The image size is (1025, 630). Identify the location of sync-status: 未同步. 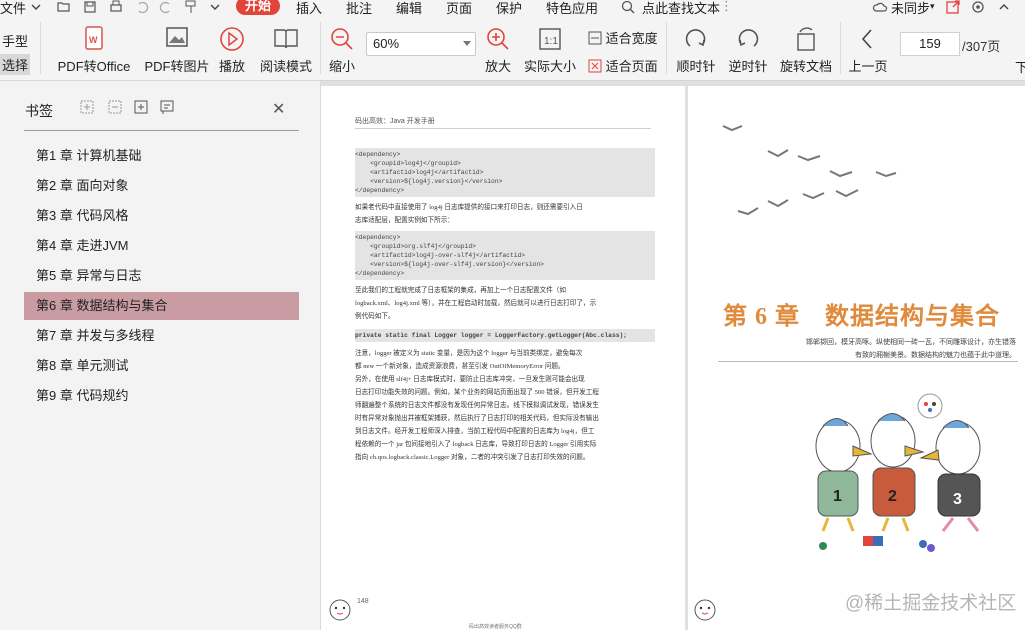
(910, 8).